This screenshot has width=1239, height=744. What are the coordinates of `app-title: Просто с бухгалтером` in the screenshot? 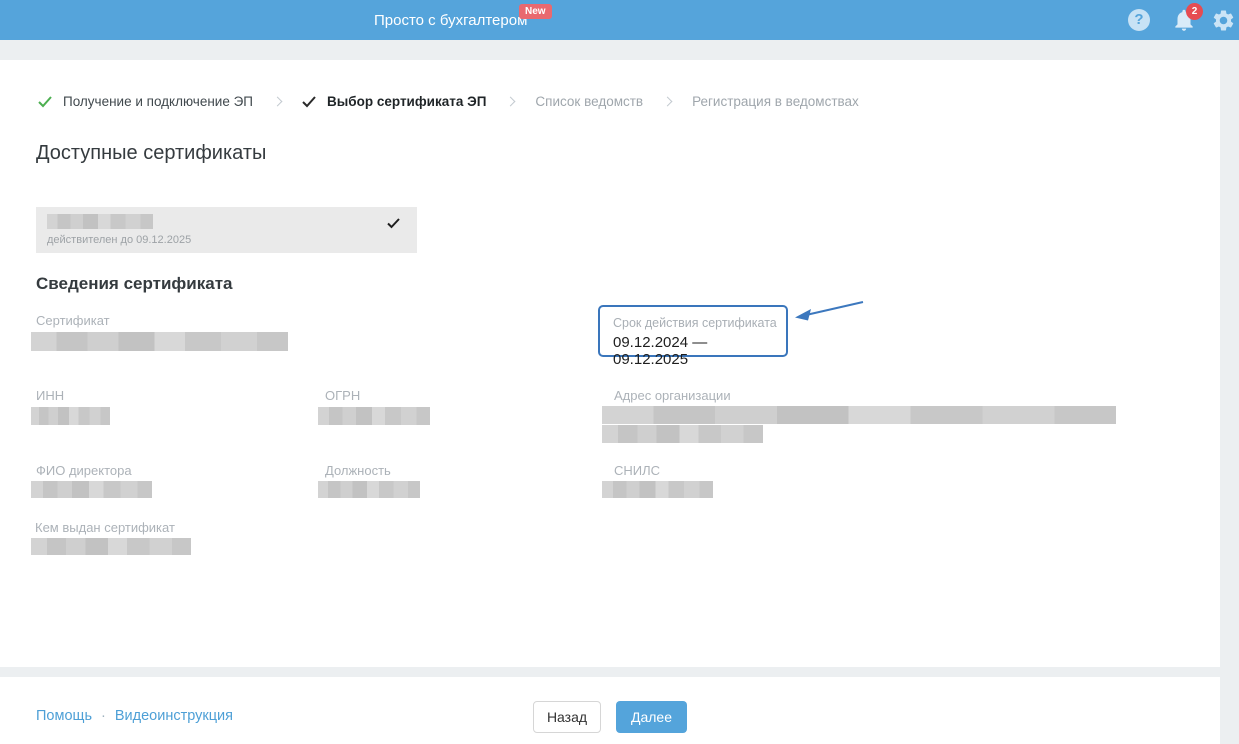 It's located at (451, 20).